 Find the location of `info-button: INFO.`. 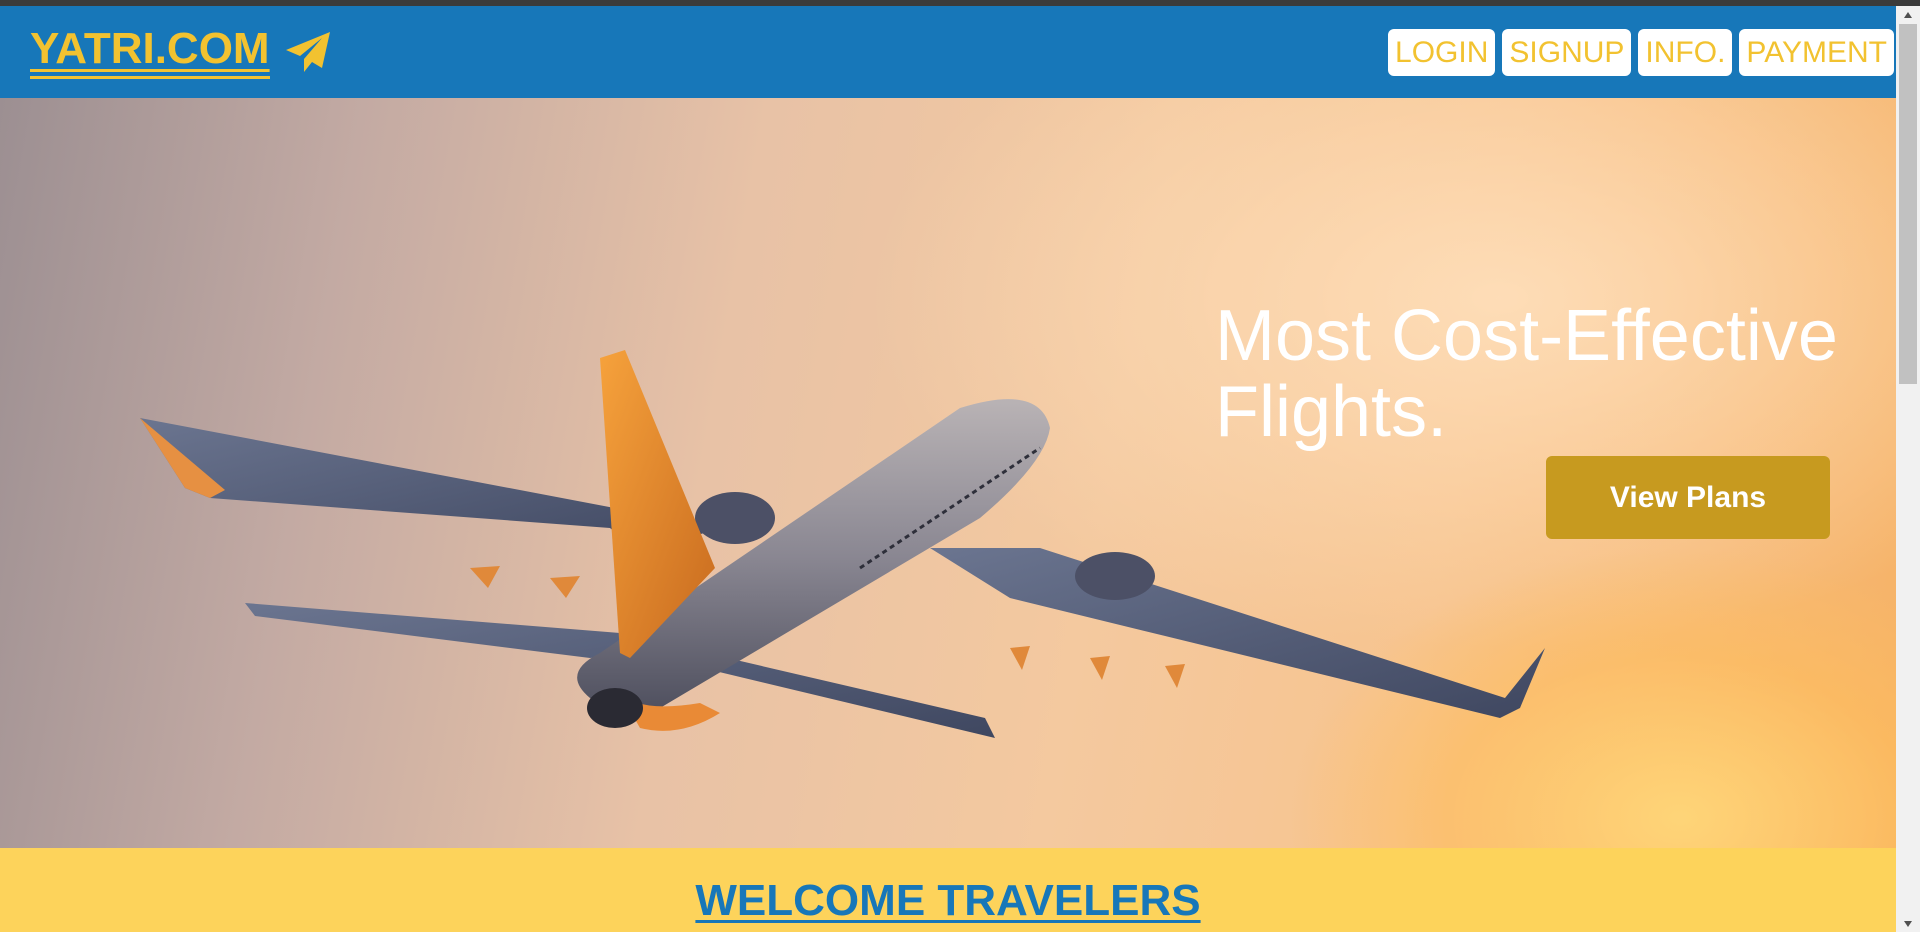

info-button: INFO. is located at coordinates (1685, 52).